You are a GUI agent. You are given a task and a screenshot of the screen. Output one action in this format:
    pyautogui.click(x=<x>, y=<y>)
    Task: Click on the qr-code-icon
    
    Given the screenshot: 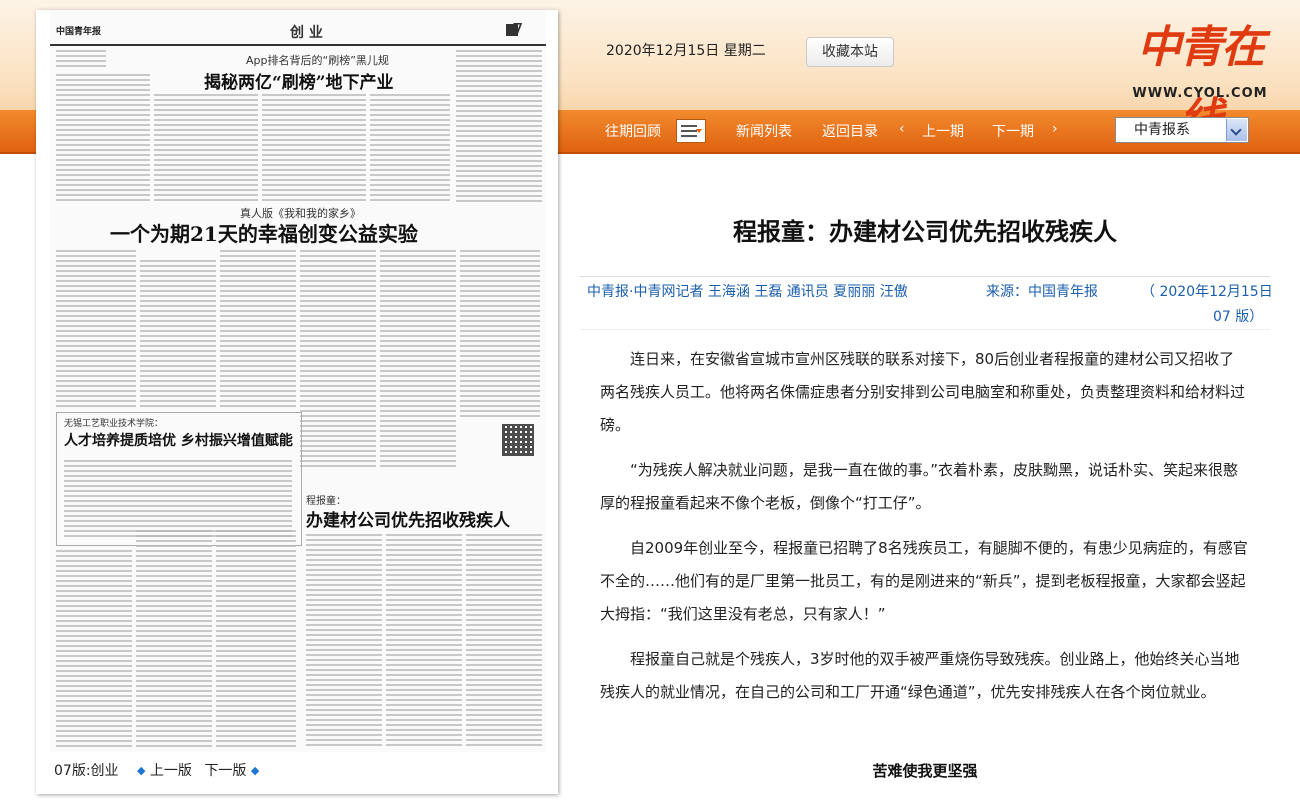 What is the action you would take?
    pyautogui.click(x=518, y=440)
    